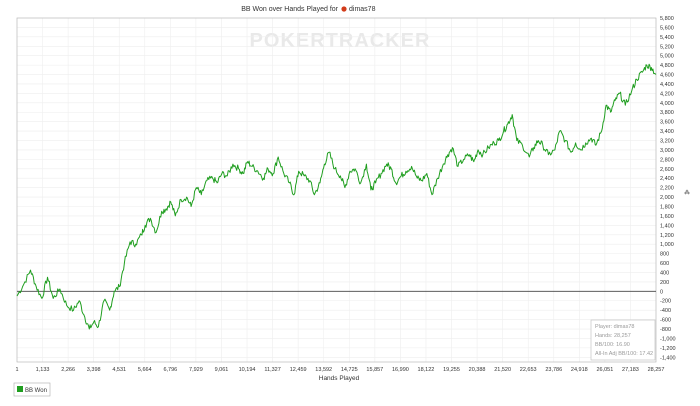 The width and height of the screenshot is (700, 406). What do you see at coordinates (340, 41) in the screenshot?
I see `watermark-logo: POKERTRACKER` at bounding box center [340, 41].